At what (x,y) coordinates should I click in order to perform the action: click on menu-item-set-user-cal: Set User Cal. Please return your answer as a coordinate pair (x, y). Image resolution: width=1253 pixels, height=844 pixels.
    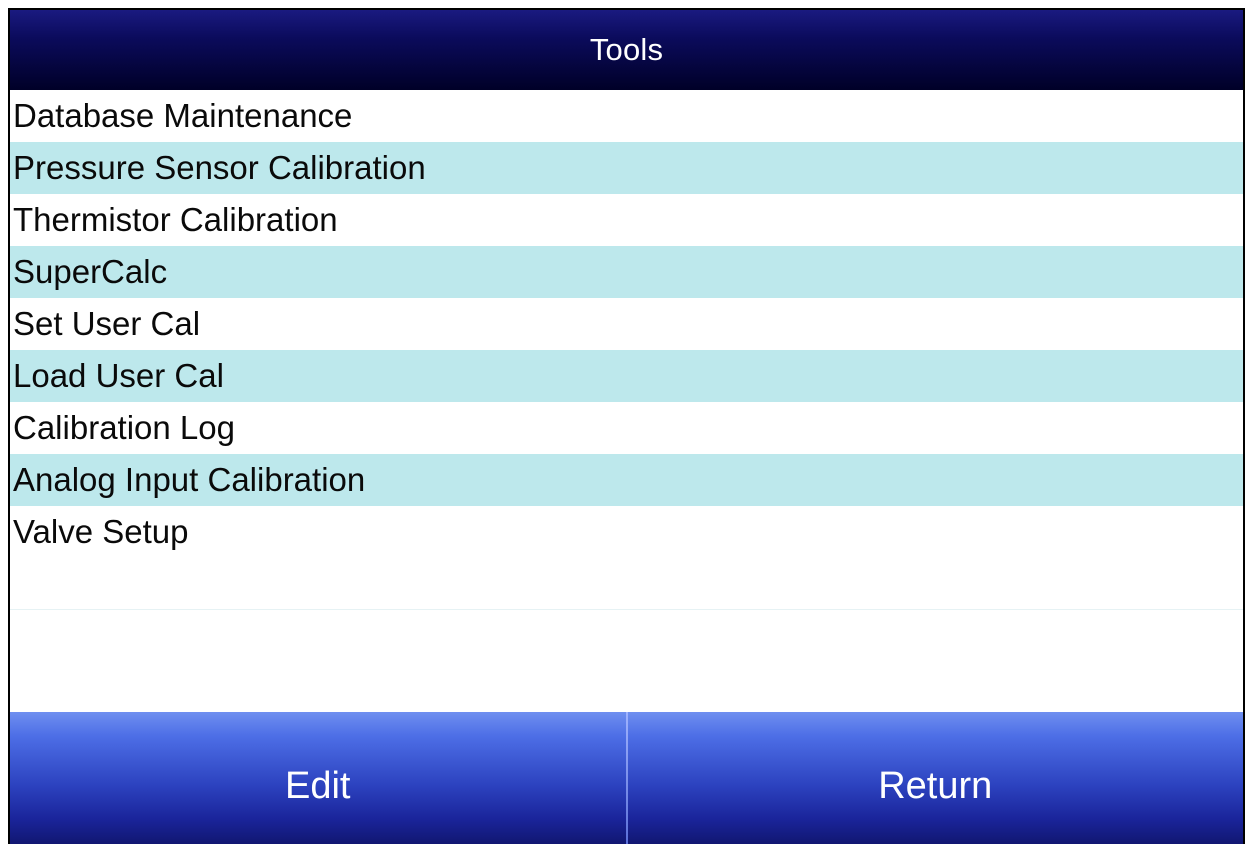
    Looking at the image, I should click on (626, 324).